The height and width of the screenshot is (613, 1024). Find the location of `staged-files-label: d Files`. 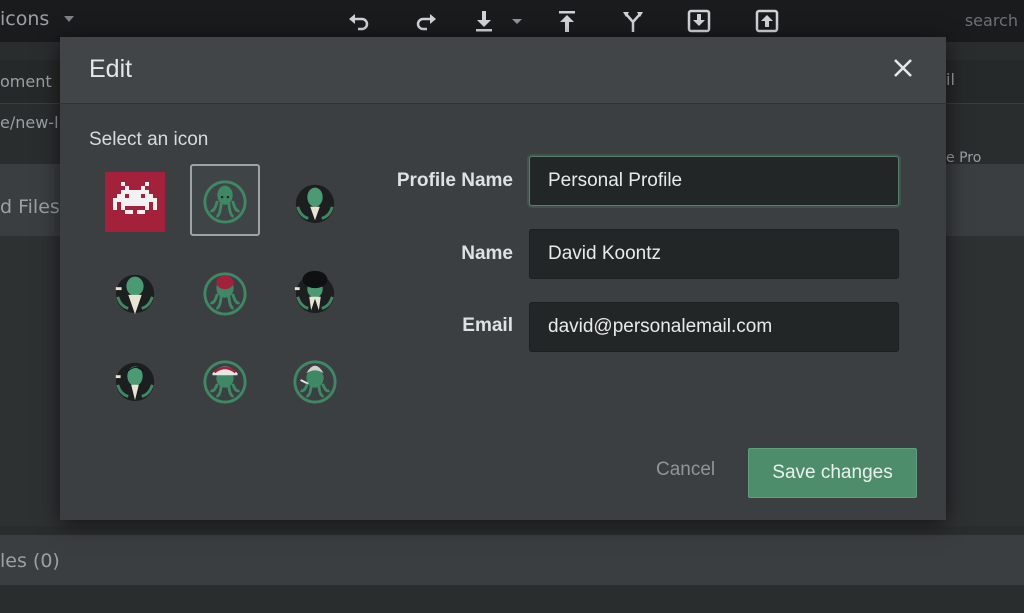

staged-files-label: d Files is located at coordinates (30, 207).